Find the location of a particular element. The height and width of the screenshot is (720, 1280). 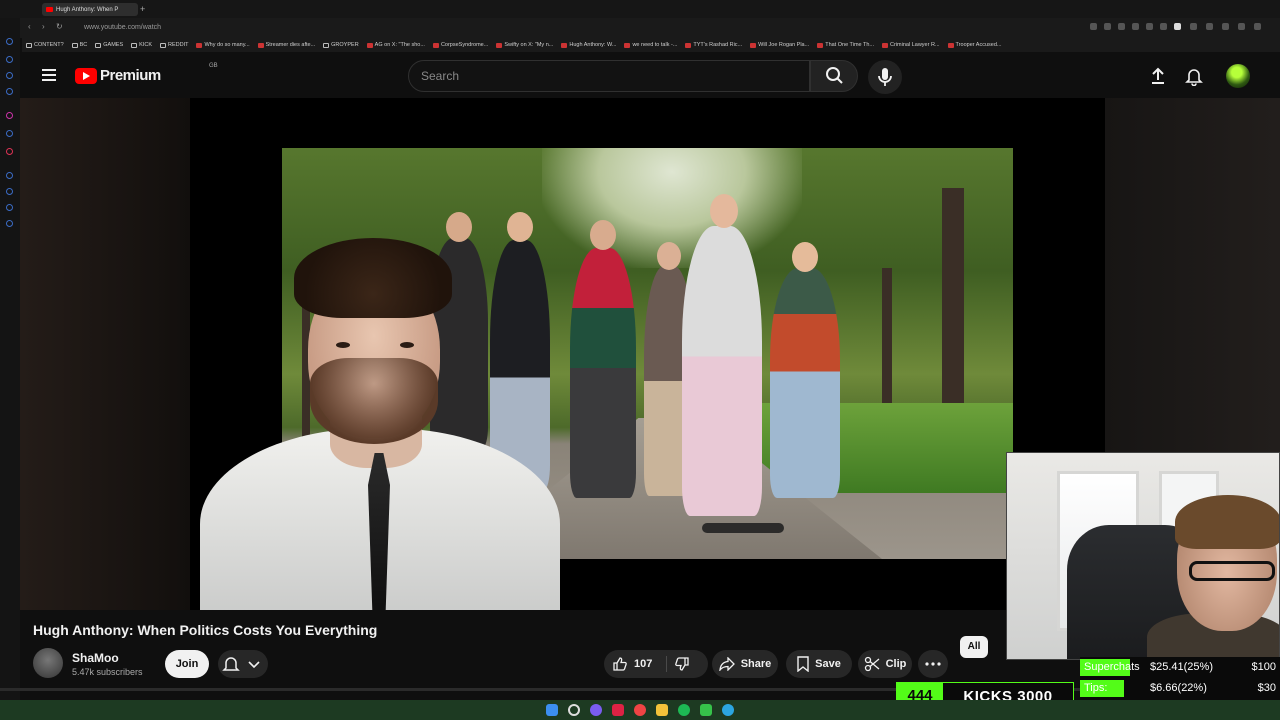

browser-tab-active: Hugh Anthony: When P is located at coordinates (90, 9).